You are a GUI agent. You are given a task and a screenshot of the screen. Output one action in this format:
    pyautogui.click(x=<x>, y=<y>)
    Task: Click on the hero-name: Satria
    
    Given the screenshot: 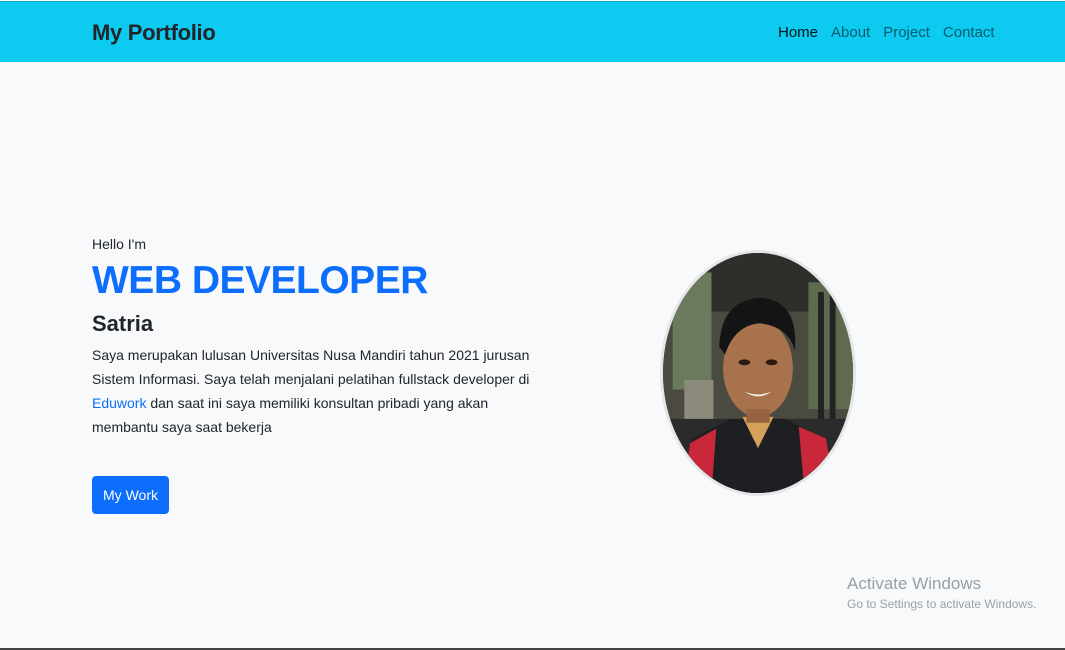 What is the action you would take?
    pyautogui.click(x=123, y=323)
    